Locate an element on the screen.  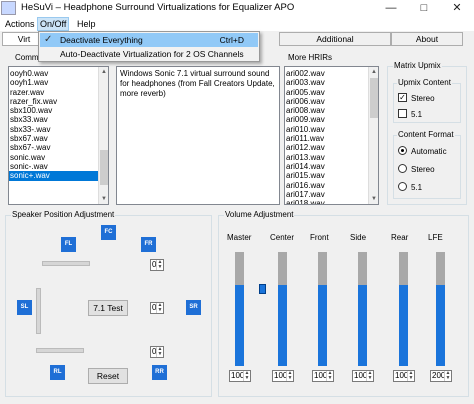
hrir-item: ari015.wav is located at coordinates (331, 175).